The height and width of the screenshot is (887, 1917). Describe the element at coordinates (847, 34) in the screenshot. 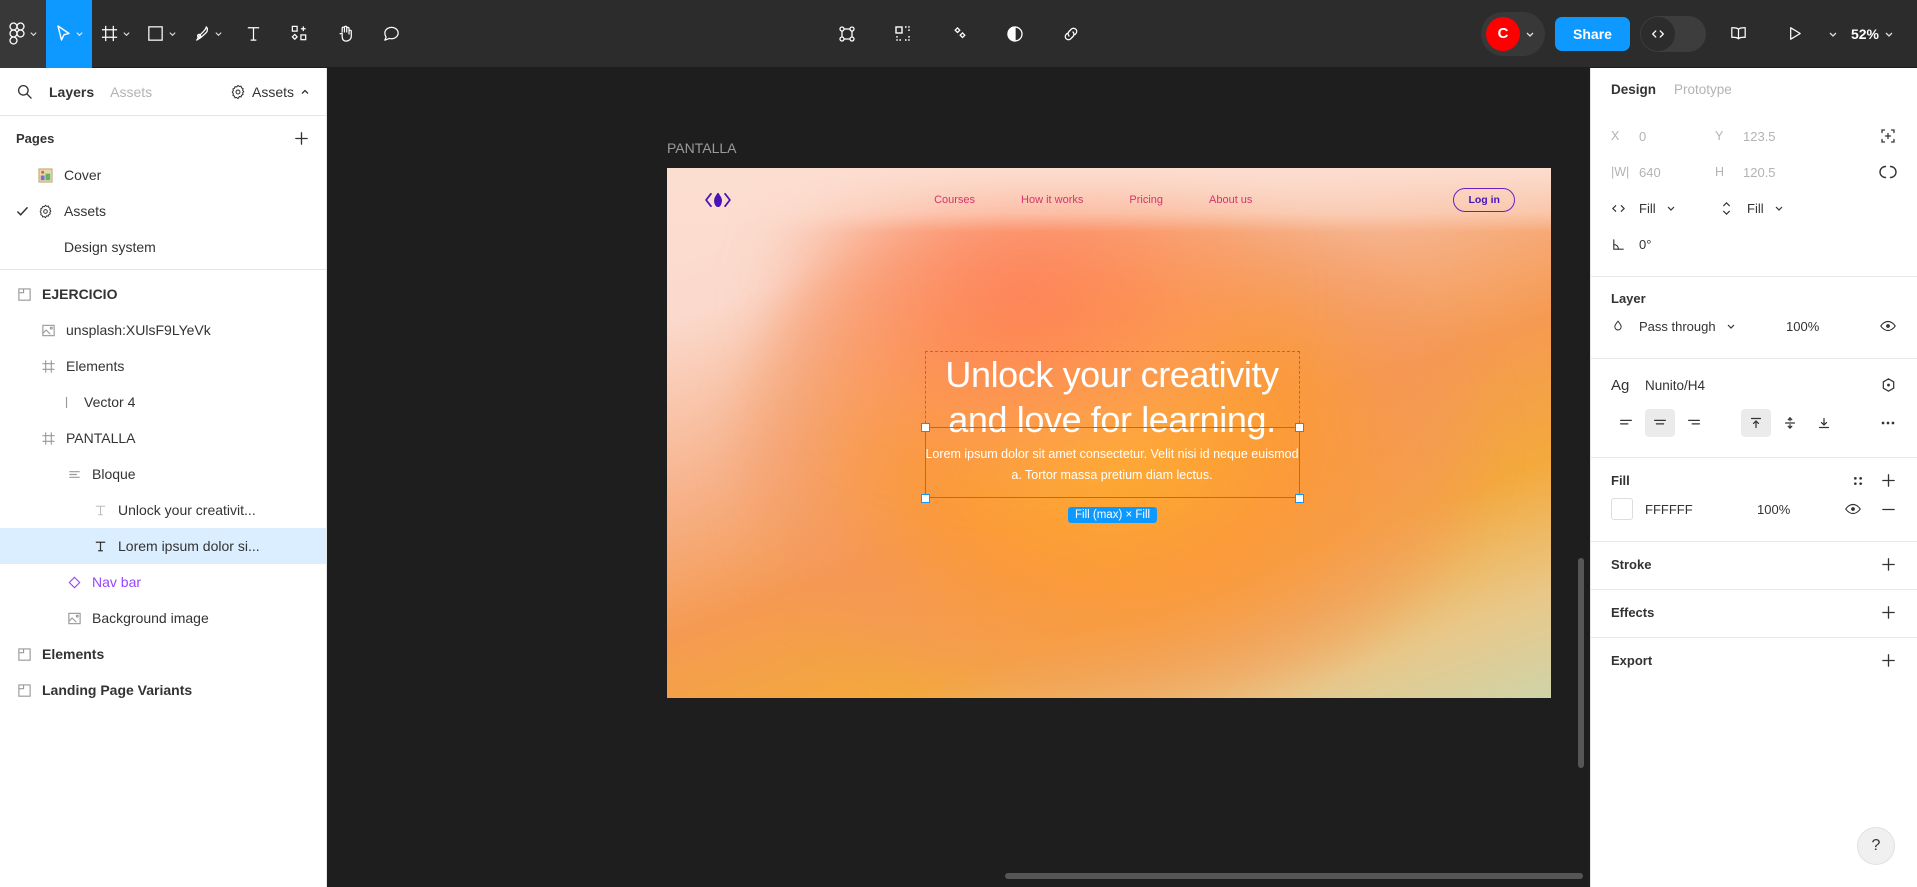

I see `vector-node-icon` at that location.